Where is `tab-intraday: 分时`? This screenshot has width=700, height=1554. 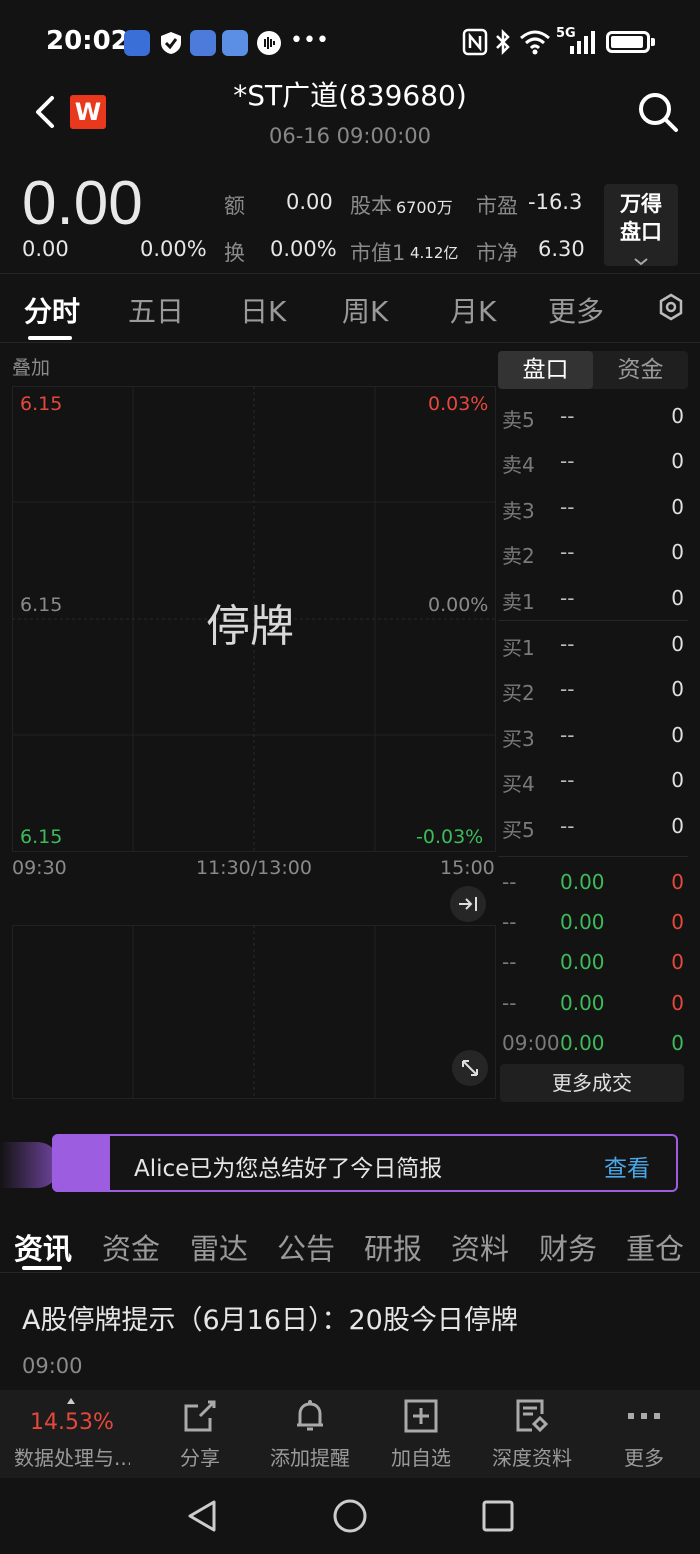 tab-intraday: 分时 is located at coordinates (52, 310).